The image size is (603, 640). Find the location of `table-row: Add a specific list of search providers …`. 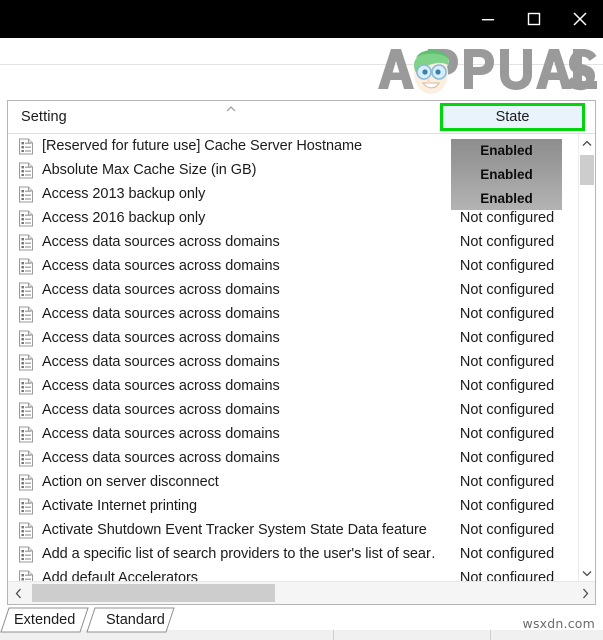

table-row: Add a specific list of search providers … is located at coordinates (293, 554).